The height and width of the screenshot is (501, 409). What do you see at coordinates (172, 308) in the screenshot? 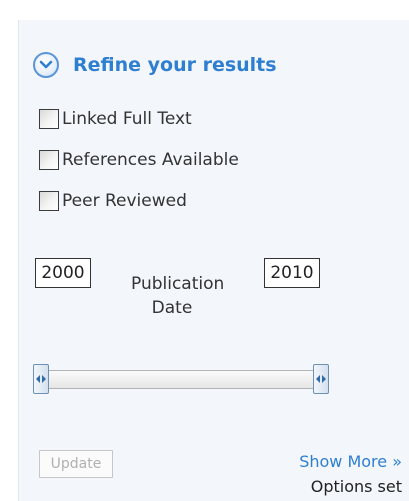
I see `publication-date-label-line2: Date` at bounding box center [172, 308].